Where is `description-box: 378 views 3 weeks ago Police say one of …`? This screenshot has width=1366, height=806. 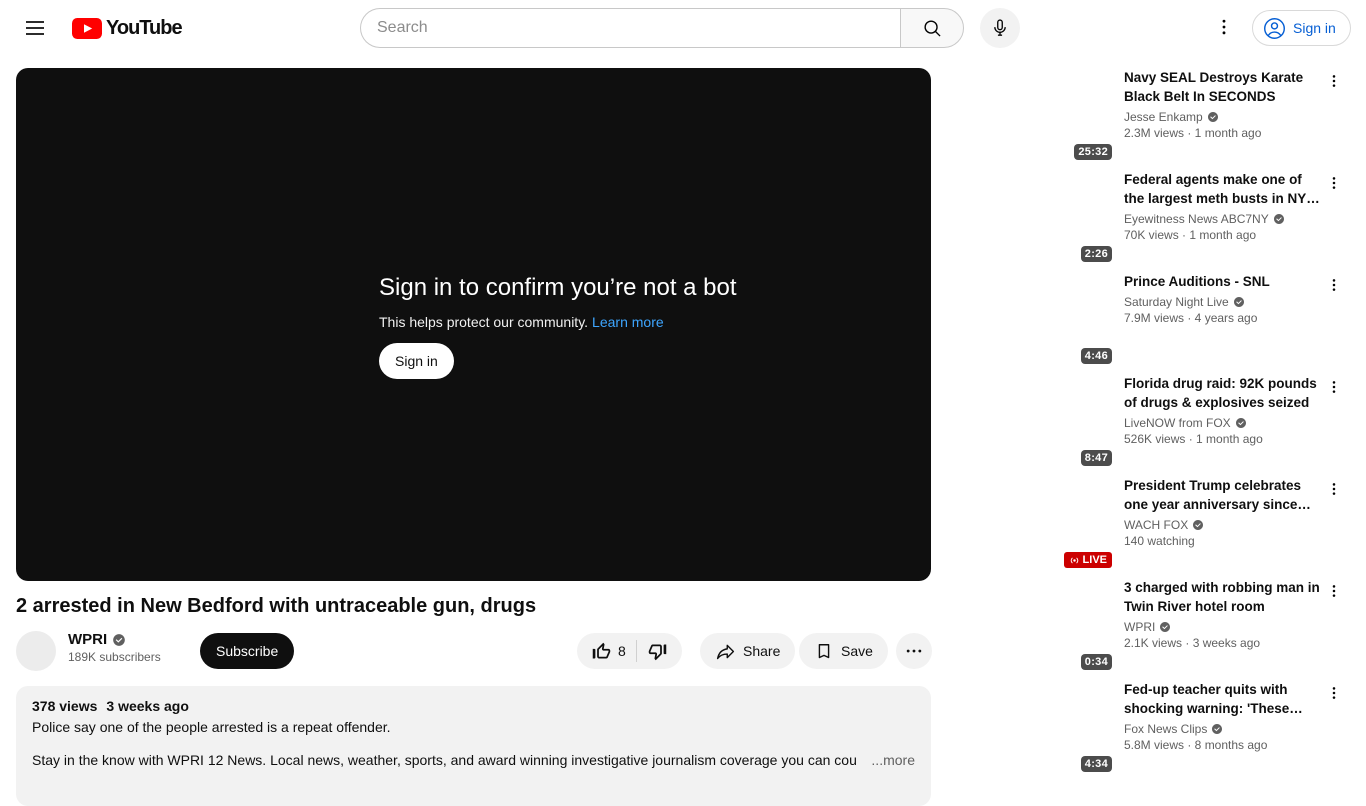
description-box: 378 views 3 weeks ago Police say one of … is located at coordinates (473, 746).